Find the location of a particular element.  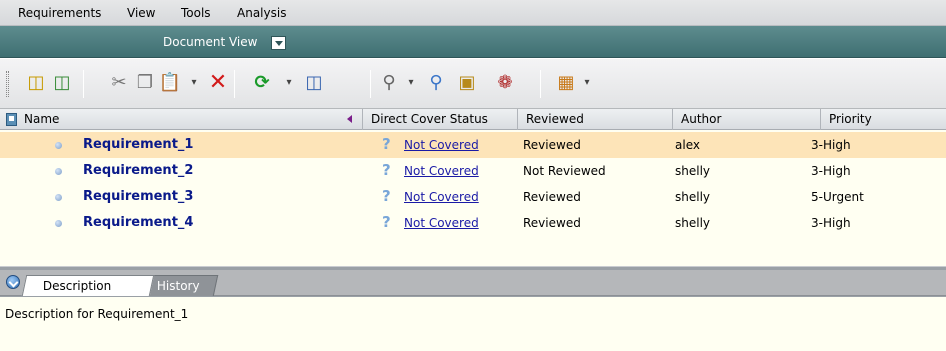

column-header-author: Author is located at coordinates (747, 119).